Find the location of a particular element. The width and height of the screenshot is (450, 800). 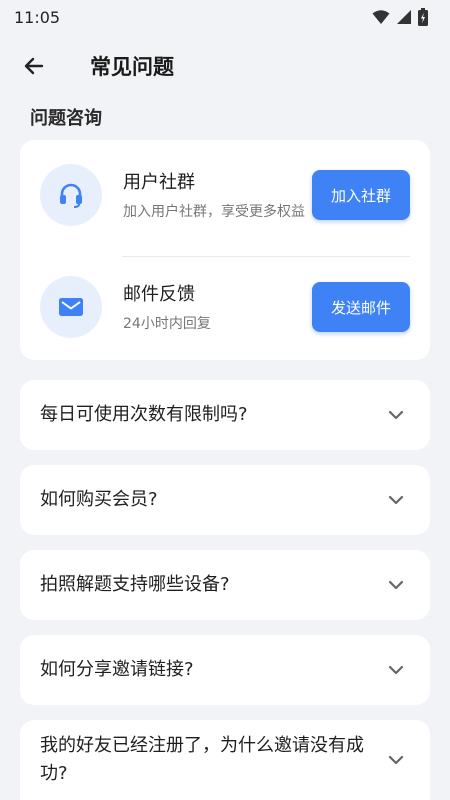

wifi-icon is located at coordinates (381, 17).